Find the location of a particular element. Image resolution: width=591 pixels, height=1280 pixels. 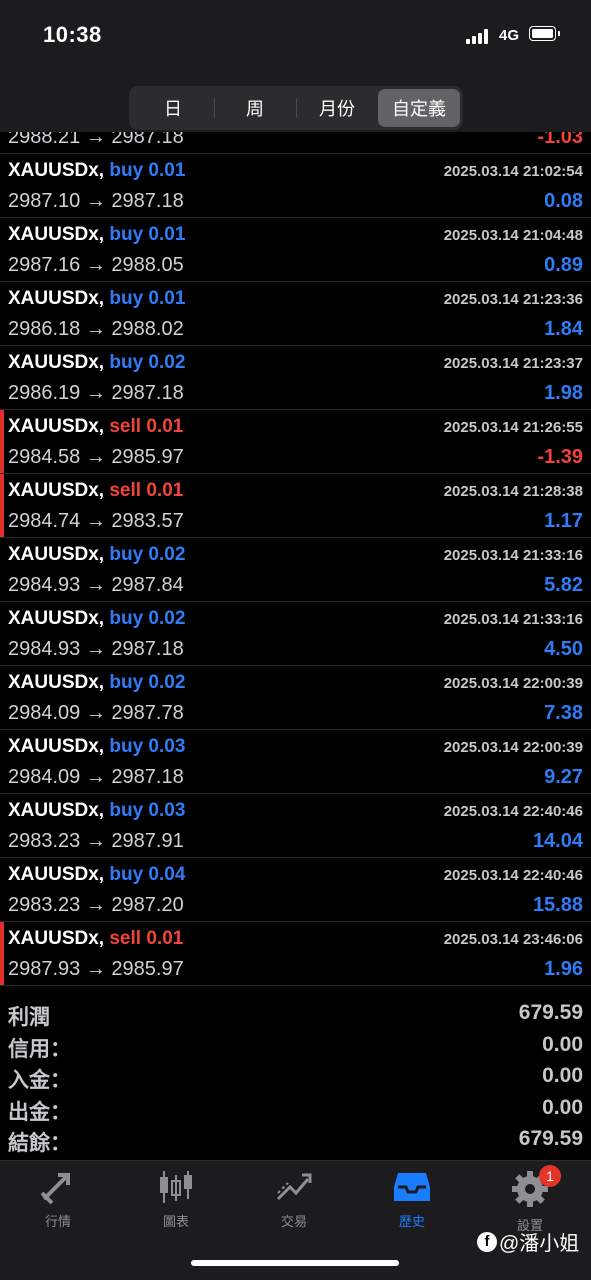

trade-prices: 2983.23 → 2987.20 is located at coordinates (96, 905).